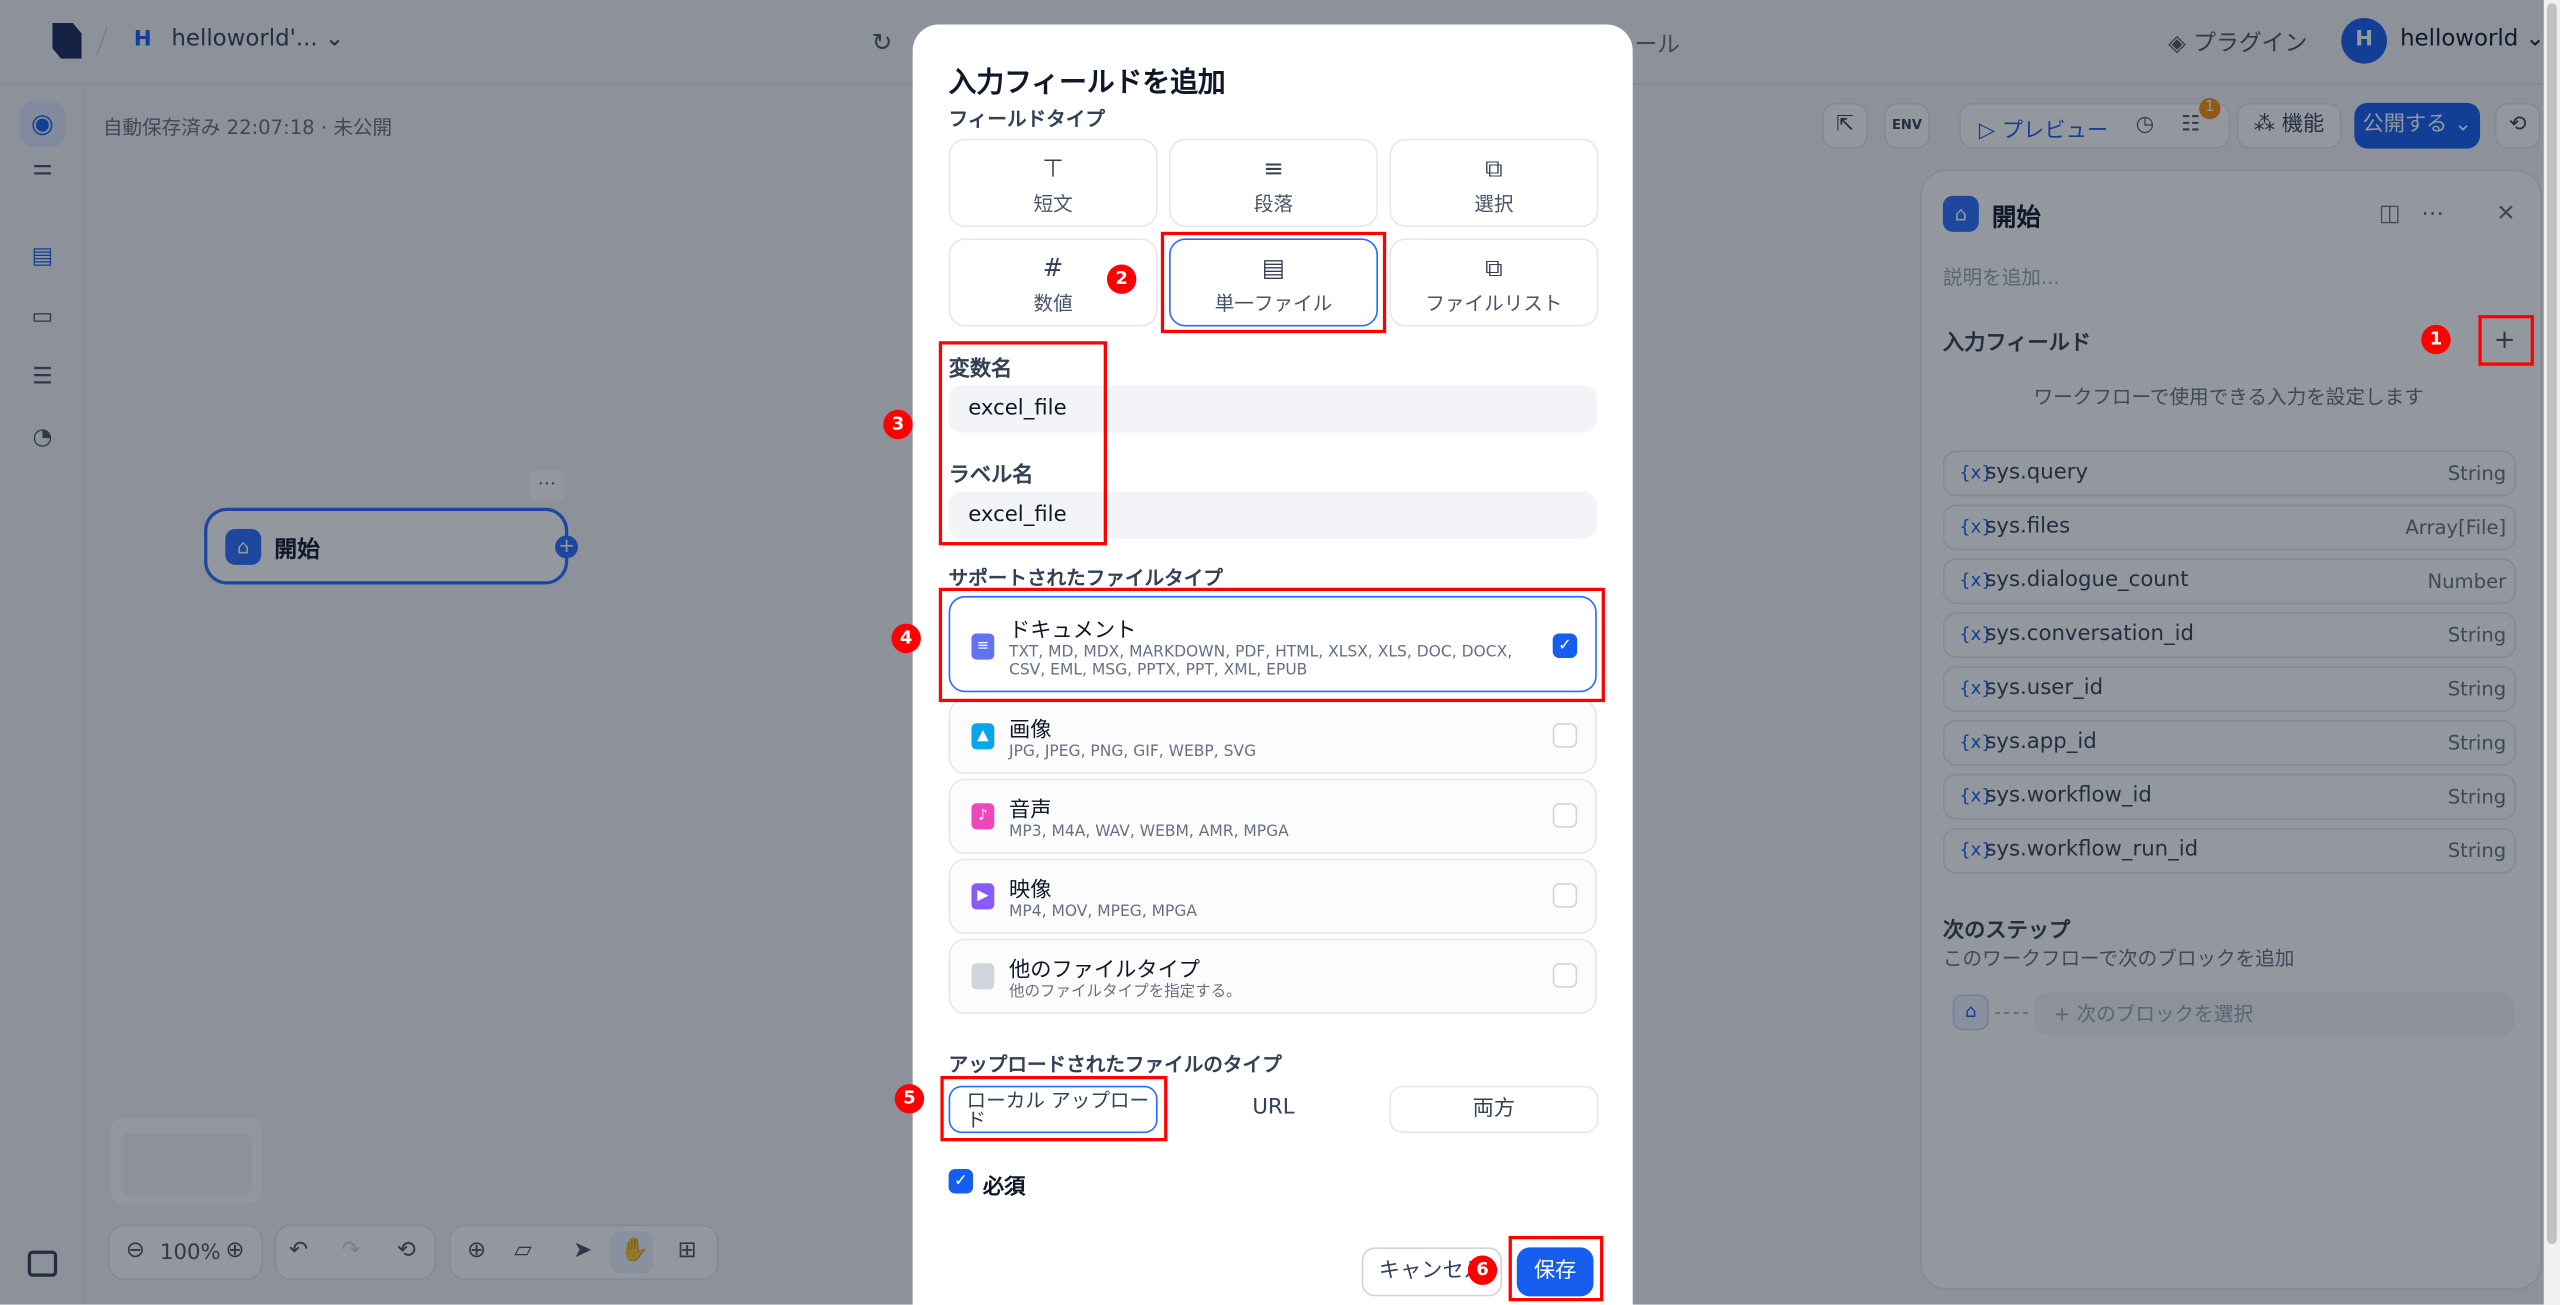 The height and width of the screenshot is (1305, 2560). I want to click on upload-types-label: アップロードされたファイルのタイプ, so click(1115, 1064).